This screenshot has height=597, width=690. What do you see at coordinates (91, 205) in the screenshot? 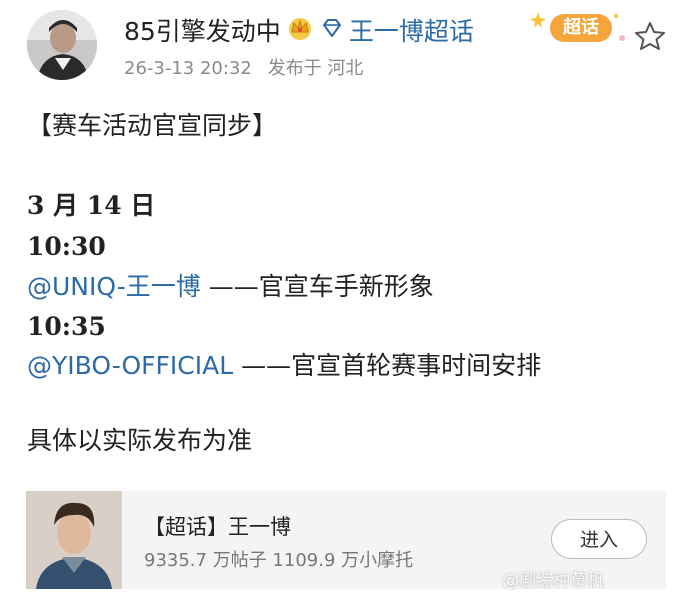
I see `post-date: 3 月 14 日` at bounding box center [91, 205].